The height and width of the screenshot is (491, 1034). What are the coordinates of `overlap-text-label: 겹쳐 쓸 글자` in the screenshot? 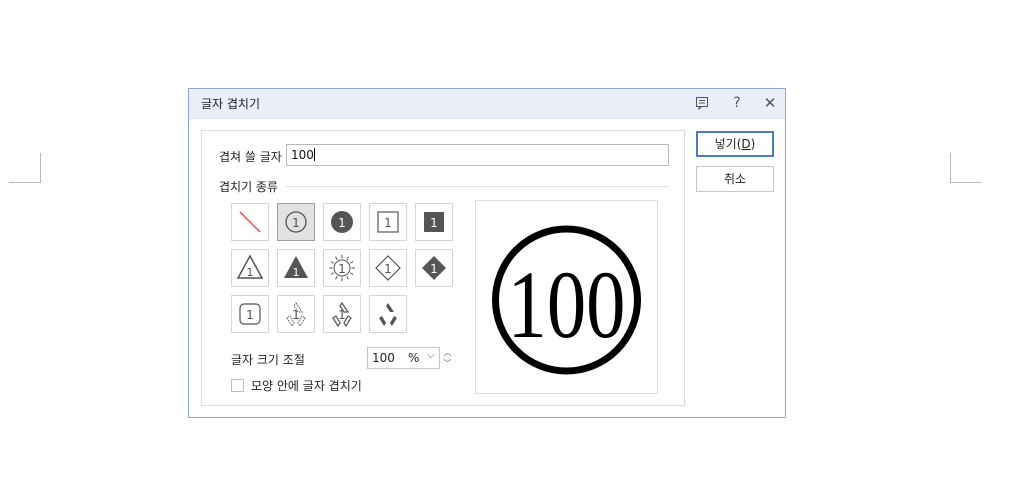 It's located at (250, 157).